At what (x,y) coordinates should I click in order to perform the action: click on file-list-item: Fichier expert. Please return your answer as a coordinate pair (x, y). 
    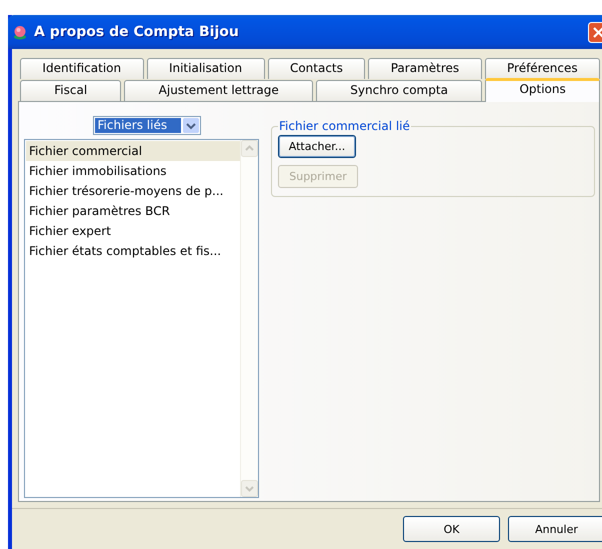
    Looking at the image, I should click on (133, 231).